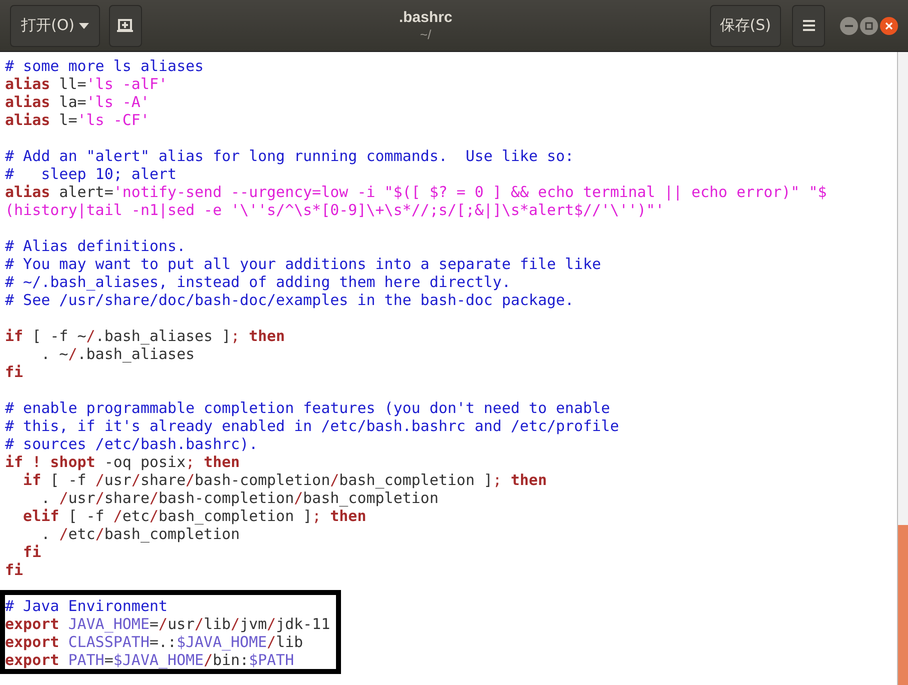 The height and width of the screenshot is (685, 908). Describe the element at coordinates (86, 84) in the screenshot. I see `code-line: alias ll='ls -alF'` at that location.